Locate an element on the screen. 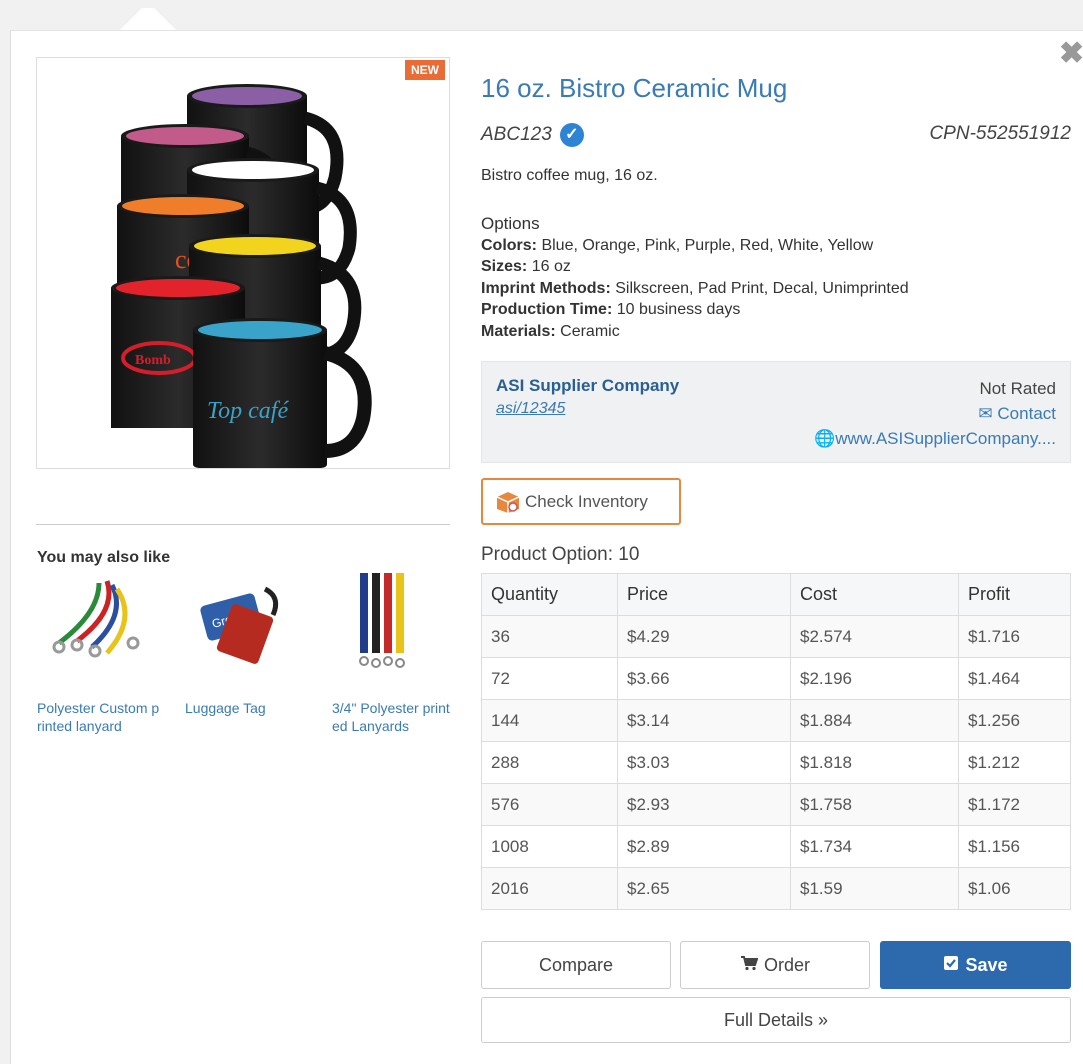  table-row: 72 $3.66 $2.196 $1.464 is located at coordinates (776, 678).